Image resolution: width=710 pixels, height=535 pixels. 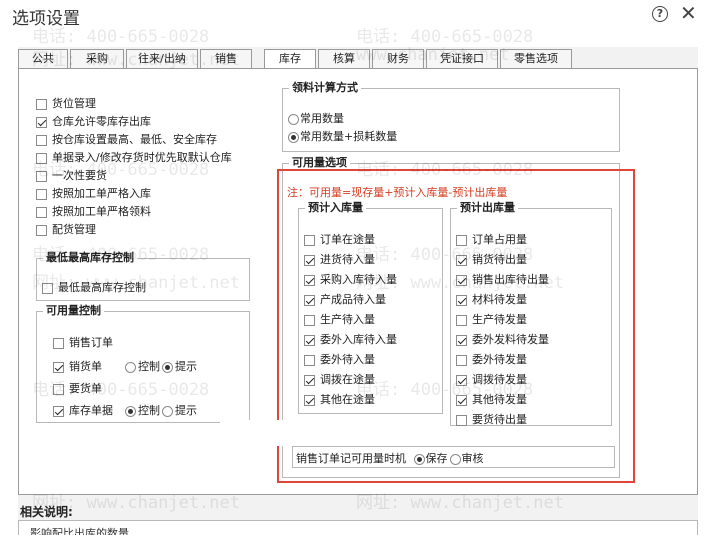 I want to click on material-calc-row: 常用数量, so click(x=316, y=119).